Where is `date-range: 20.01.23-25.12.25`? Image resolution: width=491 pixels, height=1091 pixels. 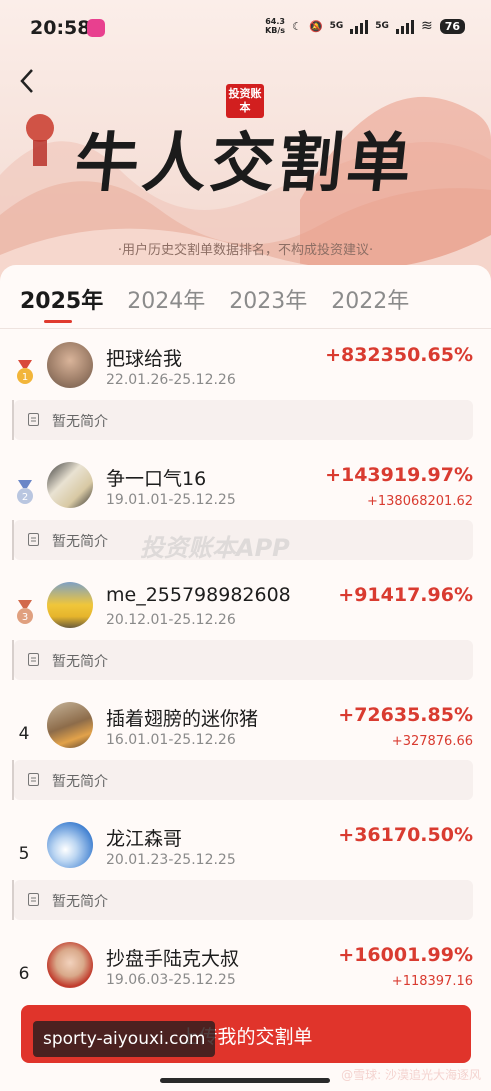
date-range: 20.01.23-25.12.25 is located at coordinates (171, 860).